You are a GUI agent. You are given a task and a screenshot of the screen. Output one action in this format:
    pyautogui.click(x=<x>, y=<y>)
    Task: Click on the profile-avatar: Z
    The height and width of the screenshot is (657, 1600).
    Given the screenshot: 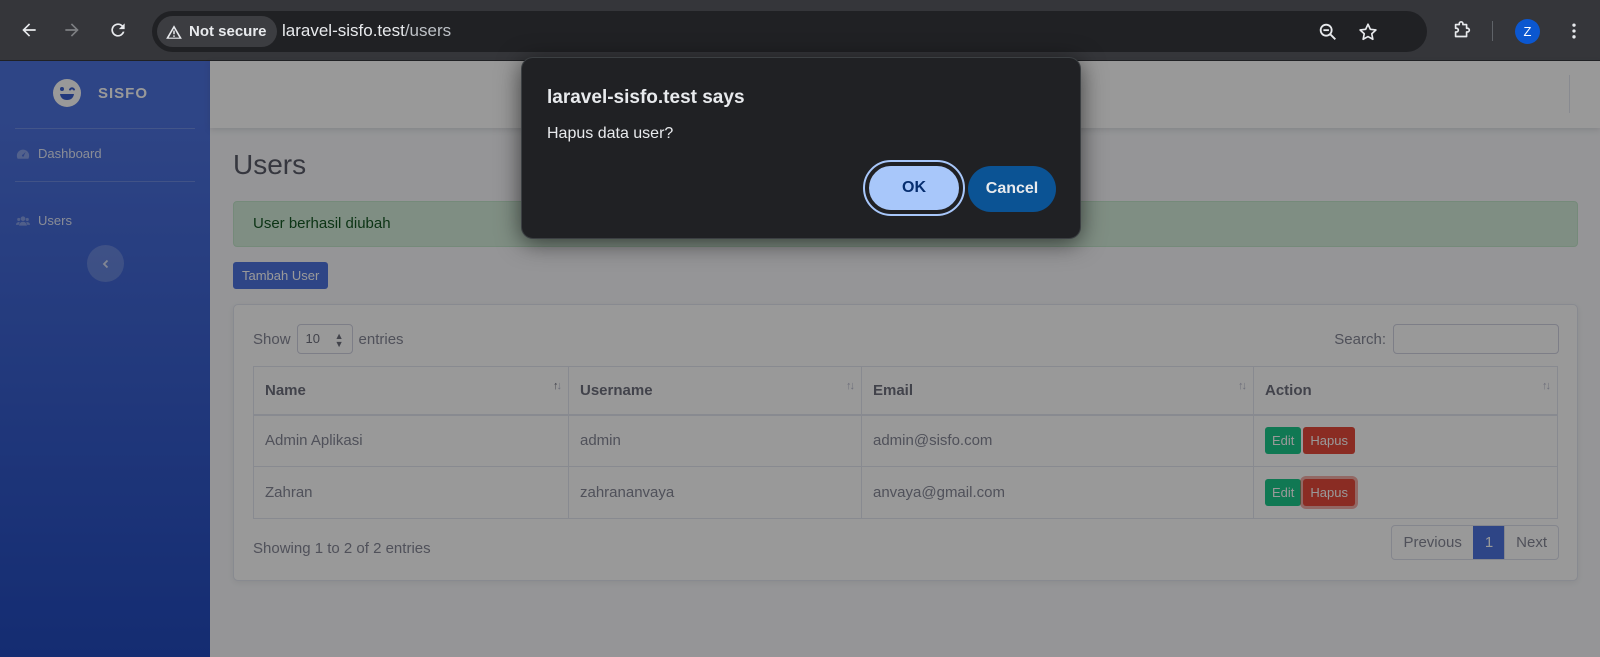 What is the action you would take?
    pyautogui.click(x=1527, y=31)
    